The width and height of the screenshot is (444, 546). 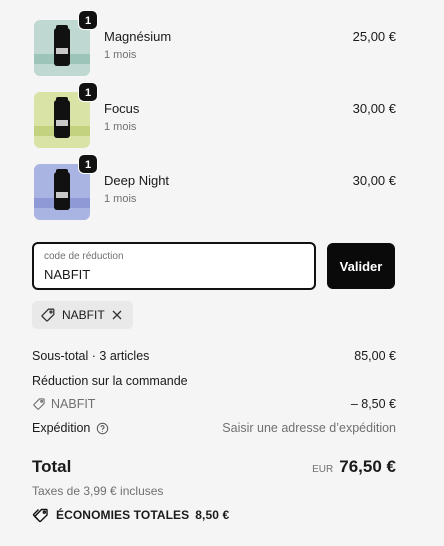 I want to click on product-price: 25,00 €, so click(x=374, y=36).